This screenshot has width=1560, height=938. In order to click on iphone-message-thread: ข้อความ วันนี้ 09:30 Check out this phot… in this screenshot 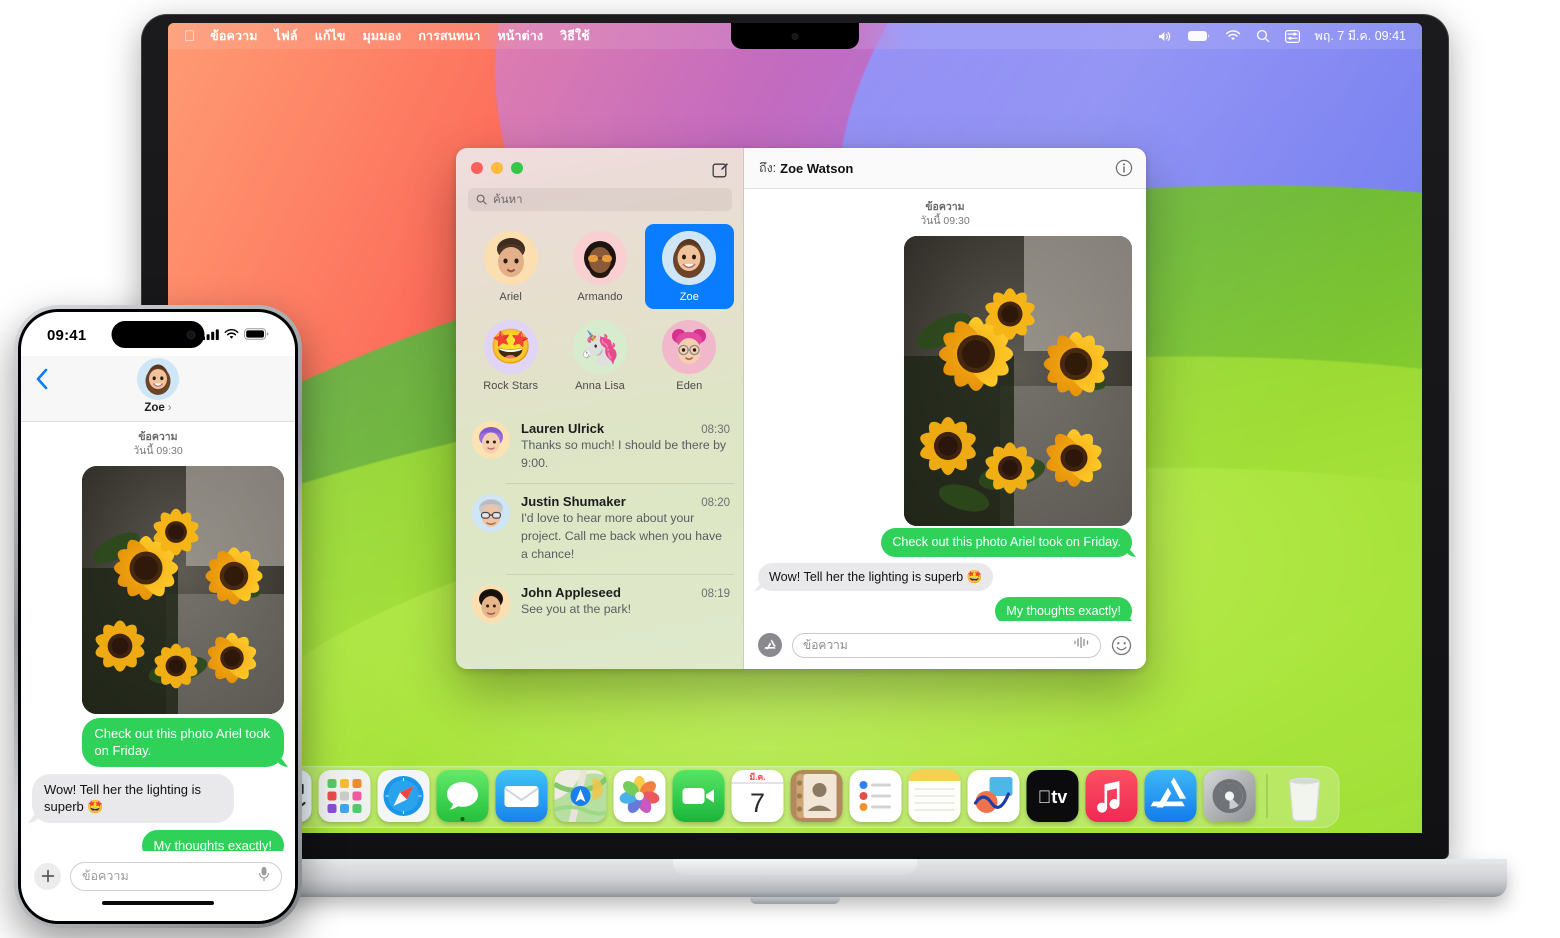, I will do `click(158, 636)`.